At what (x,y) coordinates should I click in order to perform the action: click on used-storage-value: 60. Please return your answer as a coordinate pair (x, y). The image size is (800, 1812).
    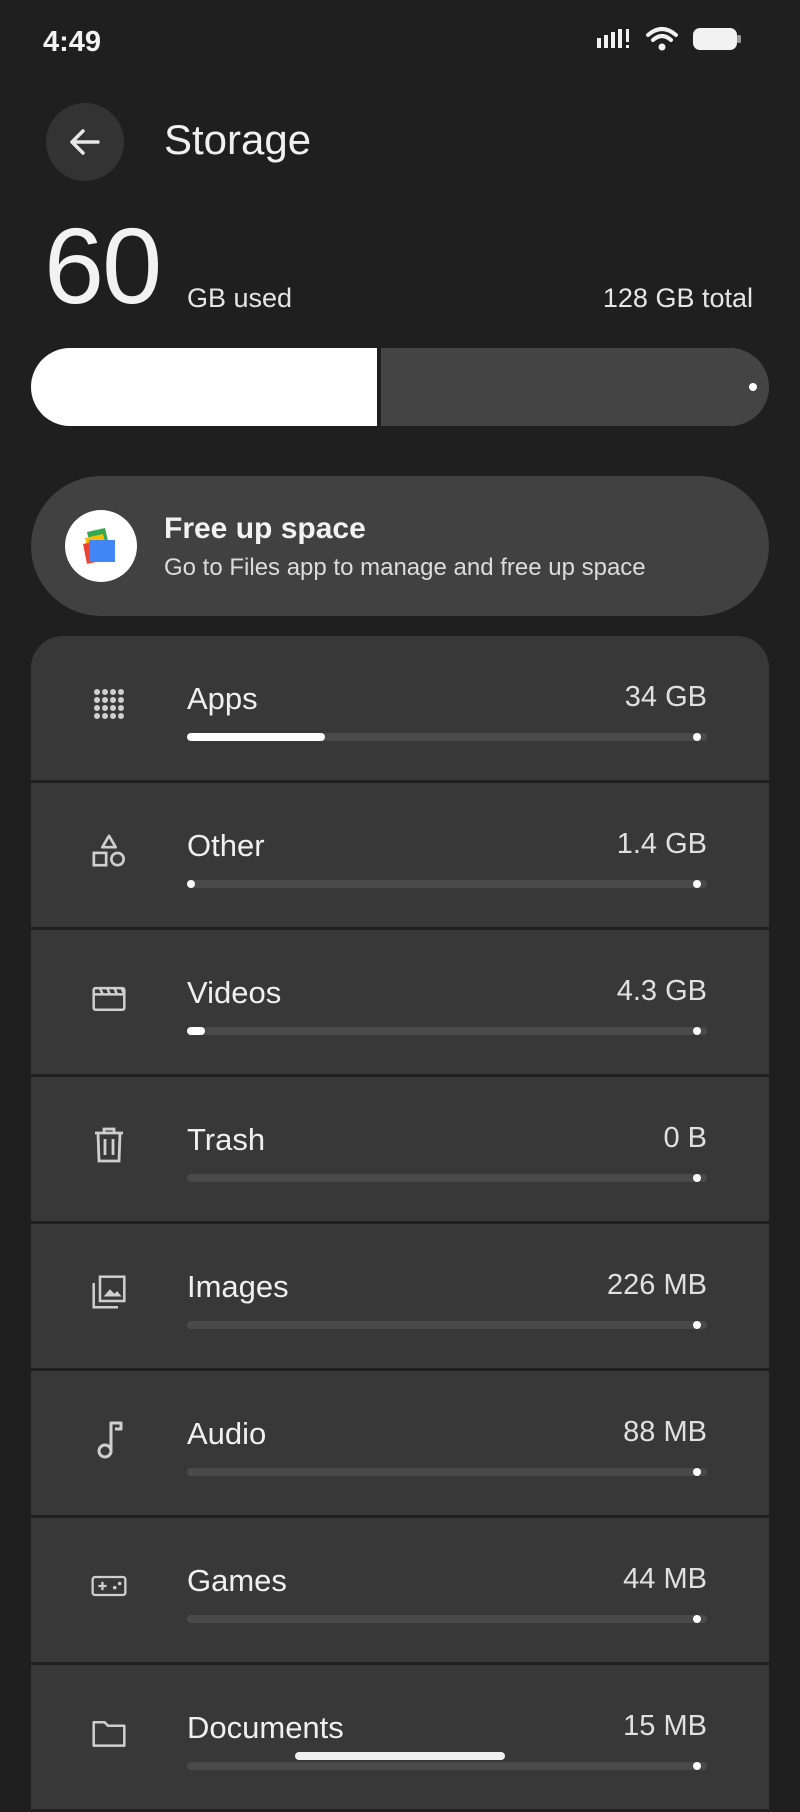
    Looking at the image, I should click on (103, 265).